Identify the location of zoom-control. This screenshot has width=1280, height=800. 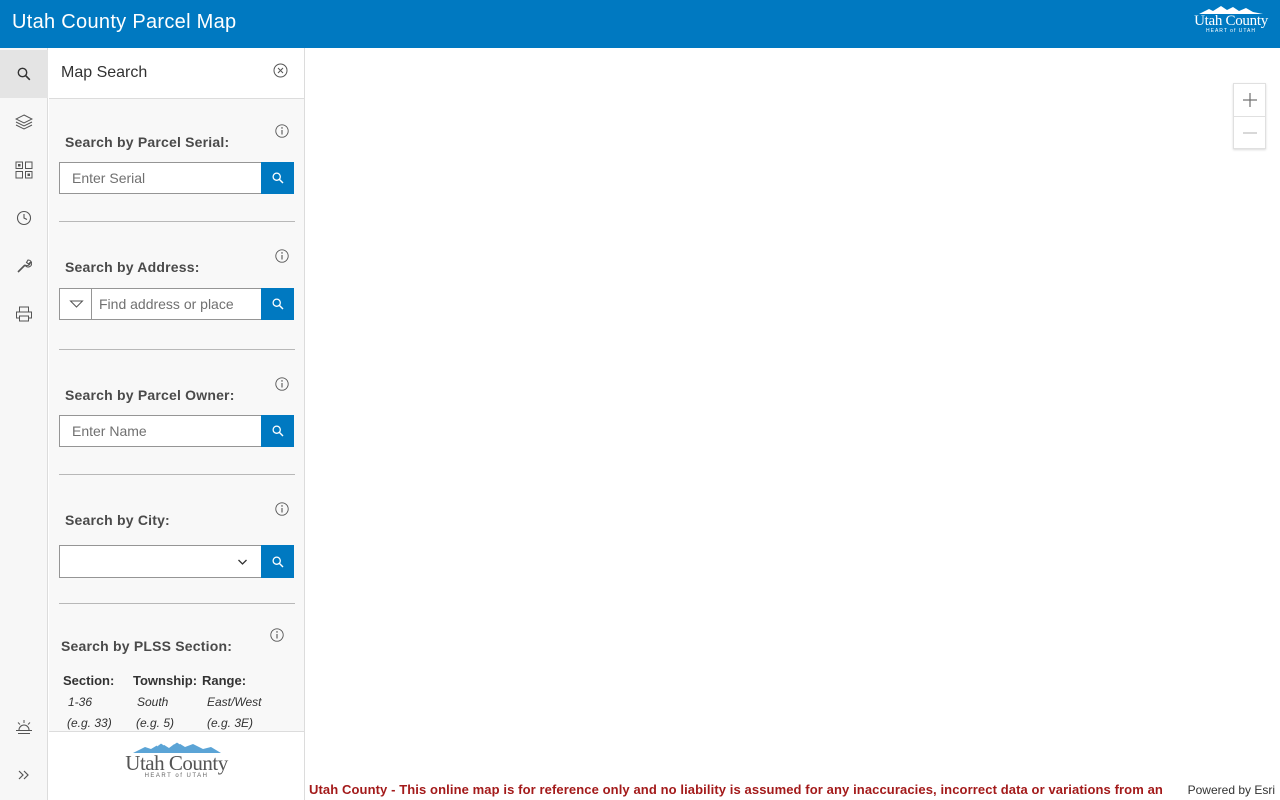
(1249, 116).